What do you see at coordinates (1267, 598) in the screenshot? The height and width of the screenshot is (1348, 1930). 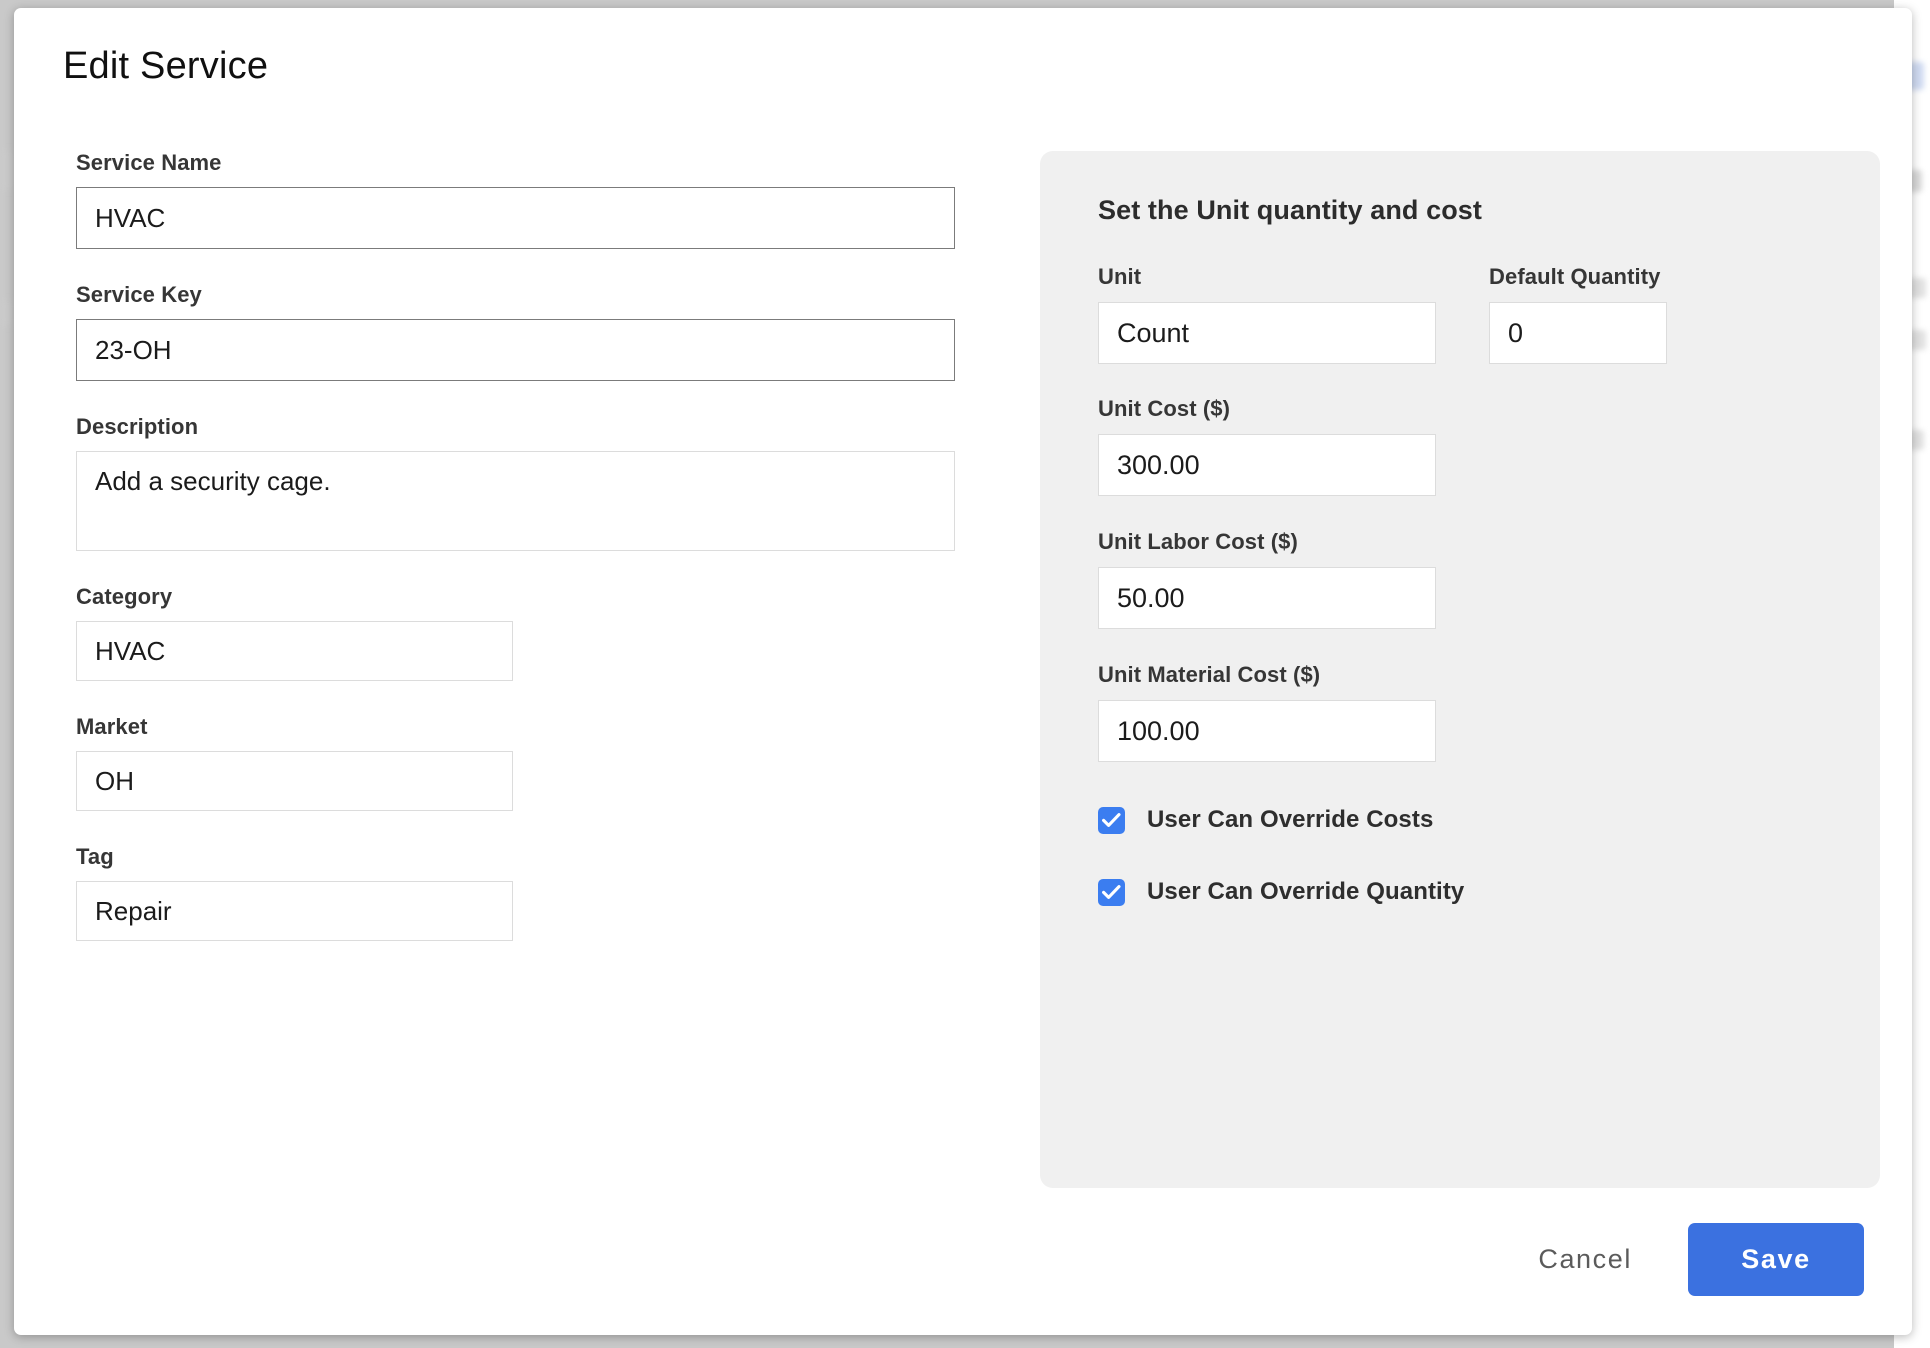 I see `unit-labor-cost-input: 50.00` at bounding box center [1267, 598].